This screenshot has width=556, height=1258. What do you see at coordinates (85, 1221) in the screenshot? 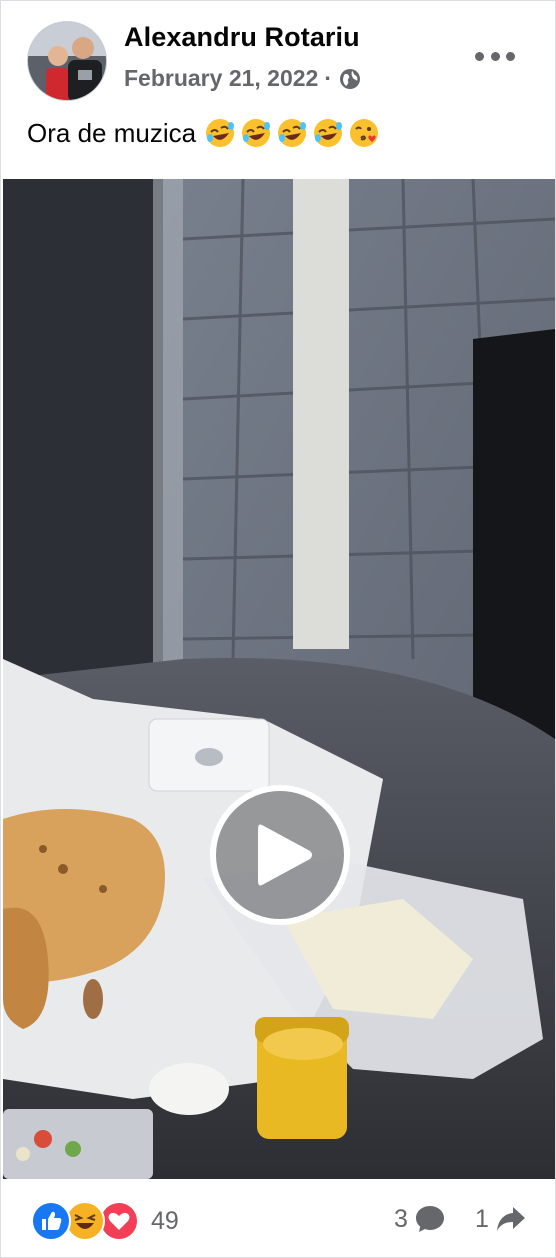
I see `haha-reaction-icon` at bounding box center [85, 1221].